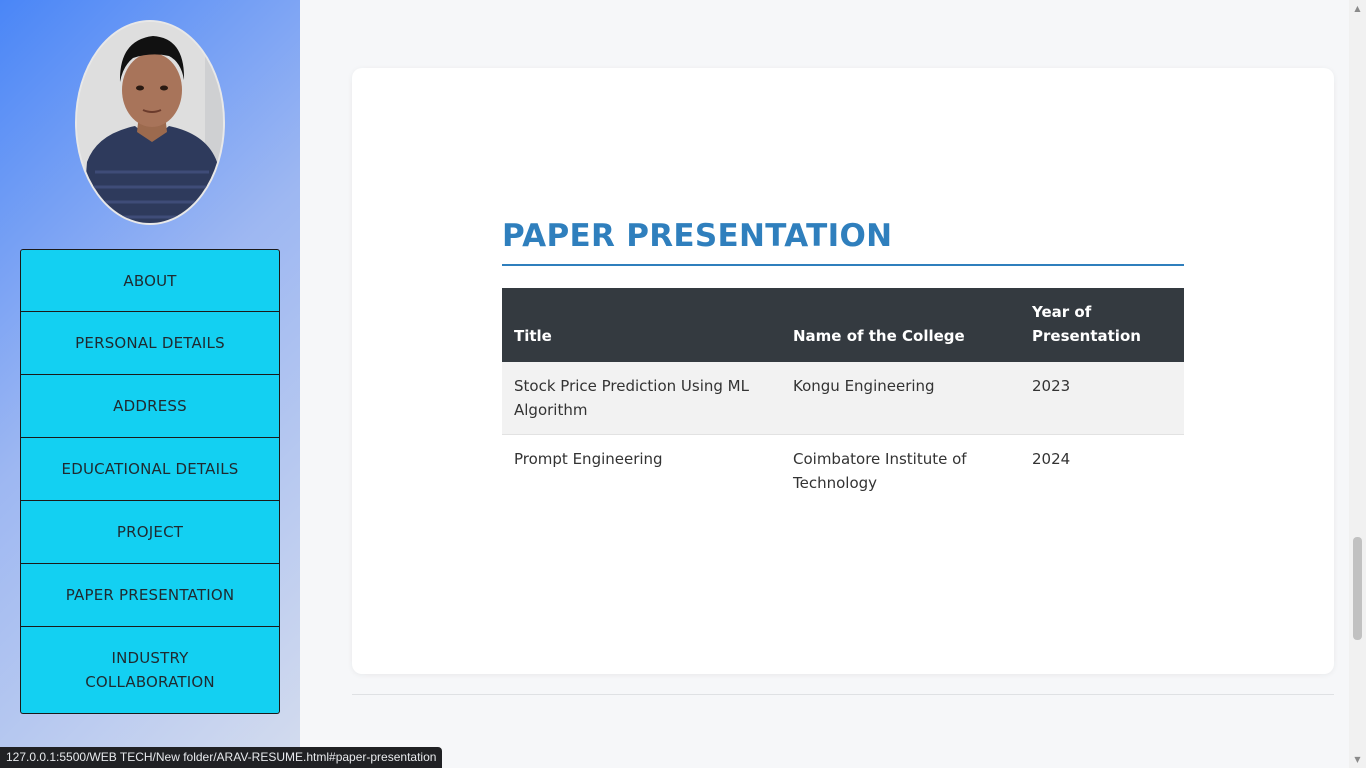 The image size is (1366, 768). I want to click on cell-college: Coimbatore Institute of Technology, so click(880, 471).